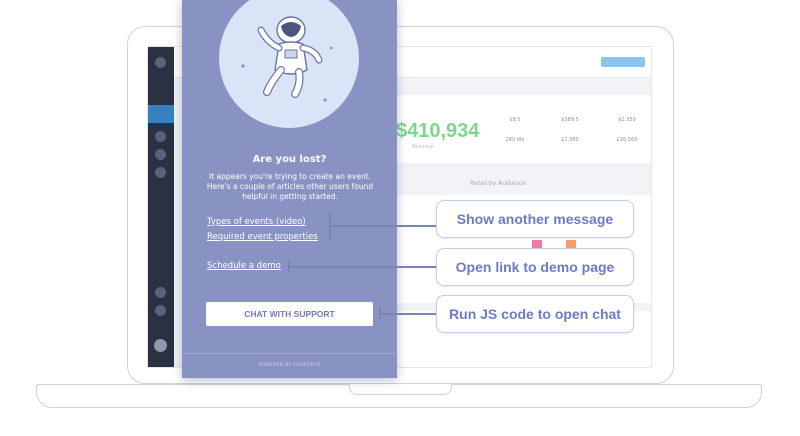 This screenshot has height=436, width=800. Describe the element at coordinates (256, 222) in the screenshot. I see `link-types-of-events: Types of events (video)` at that location.